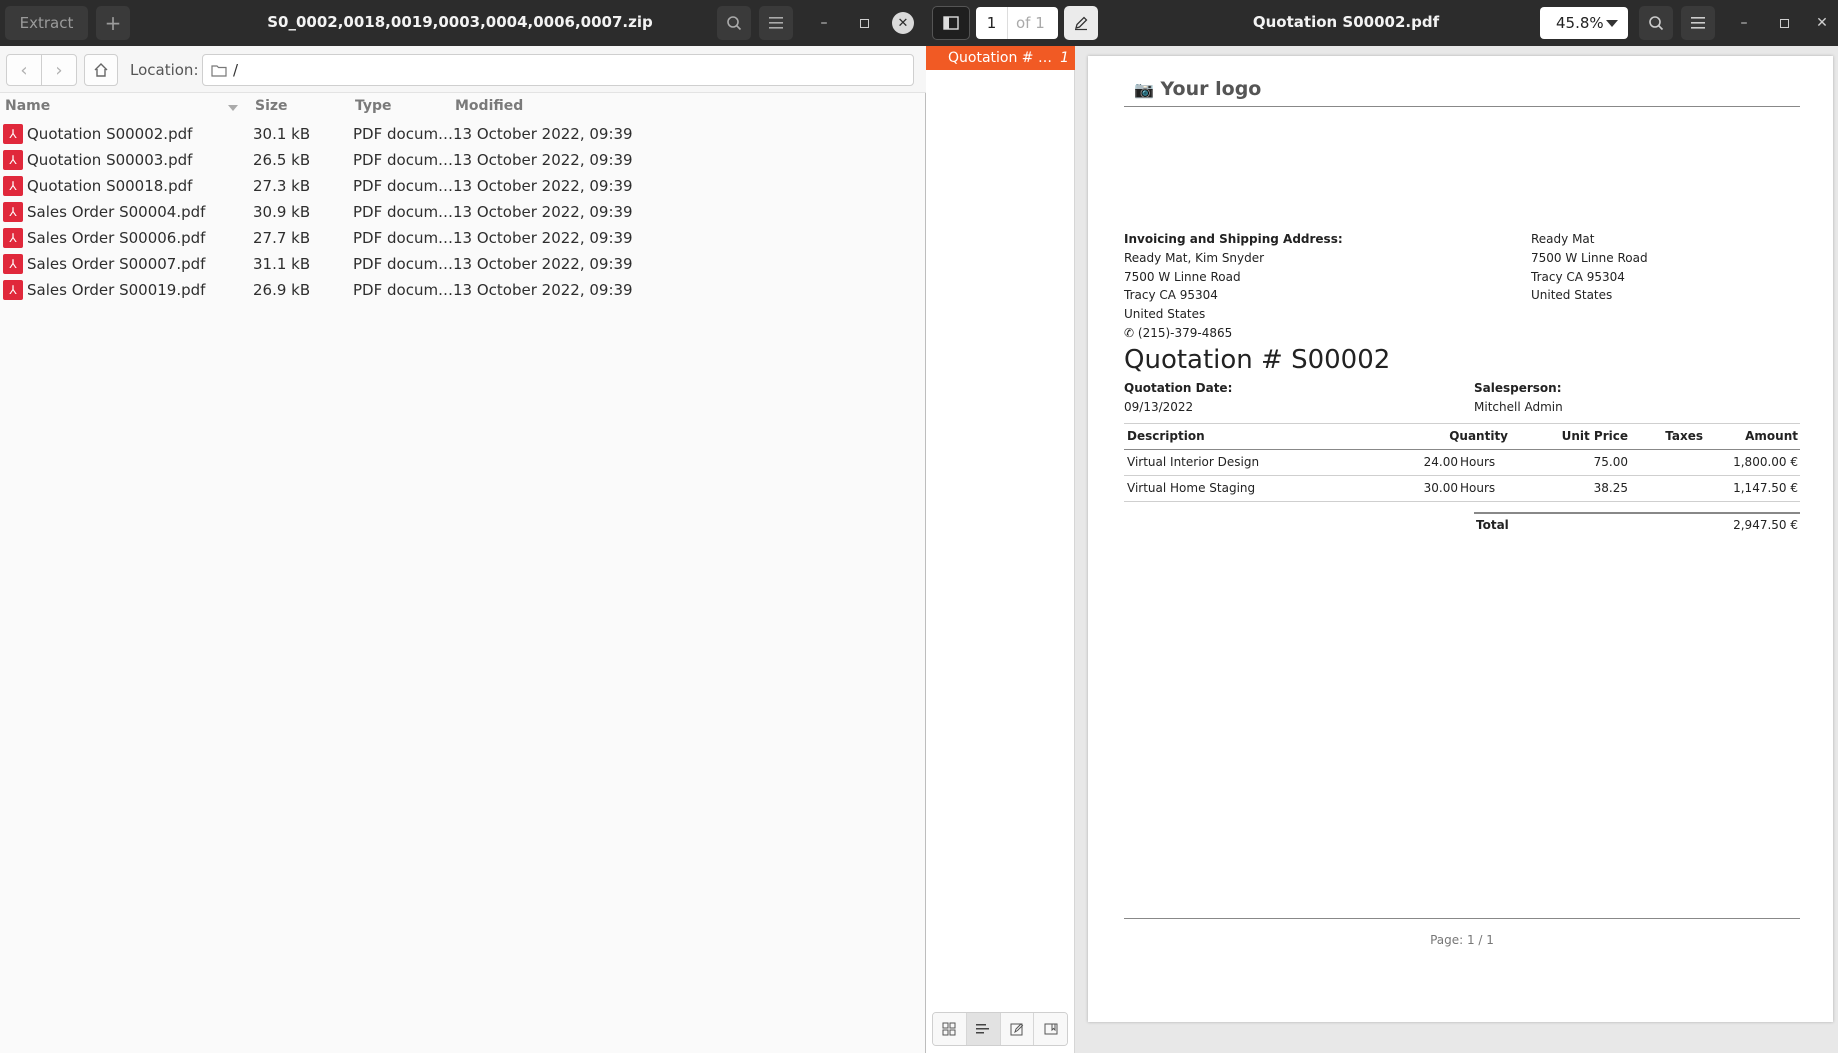 The height and width of the screenshot is (1053, 1838). I want to click on phone-number: (215)-379-4865, so click(1185, 333).